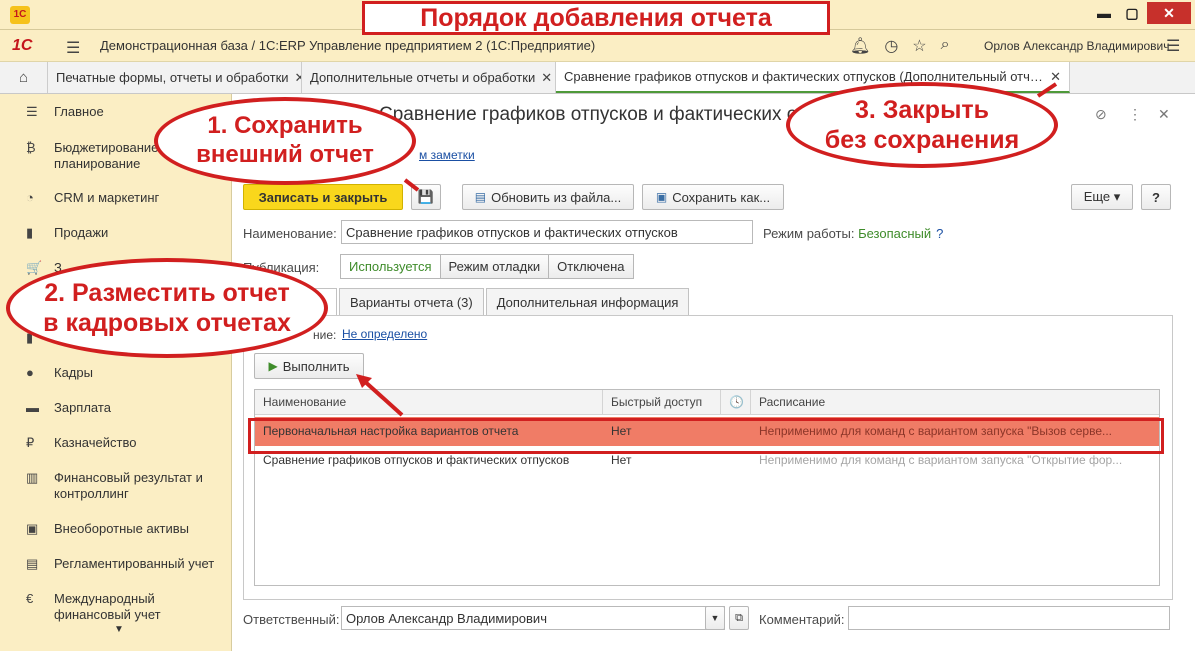 This screenshot has height=651, width=1195. Describe the element at coordinates (167, 293) in the screenshot. I see `callout-text: 2. Разместить отчет` at that location.